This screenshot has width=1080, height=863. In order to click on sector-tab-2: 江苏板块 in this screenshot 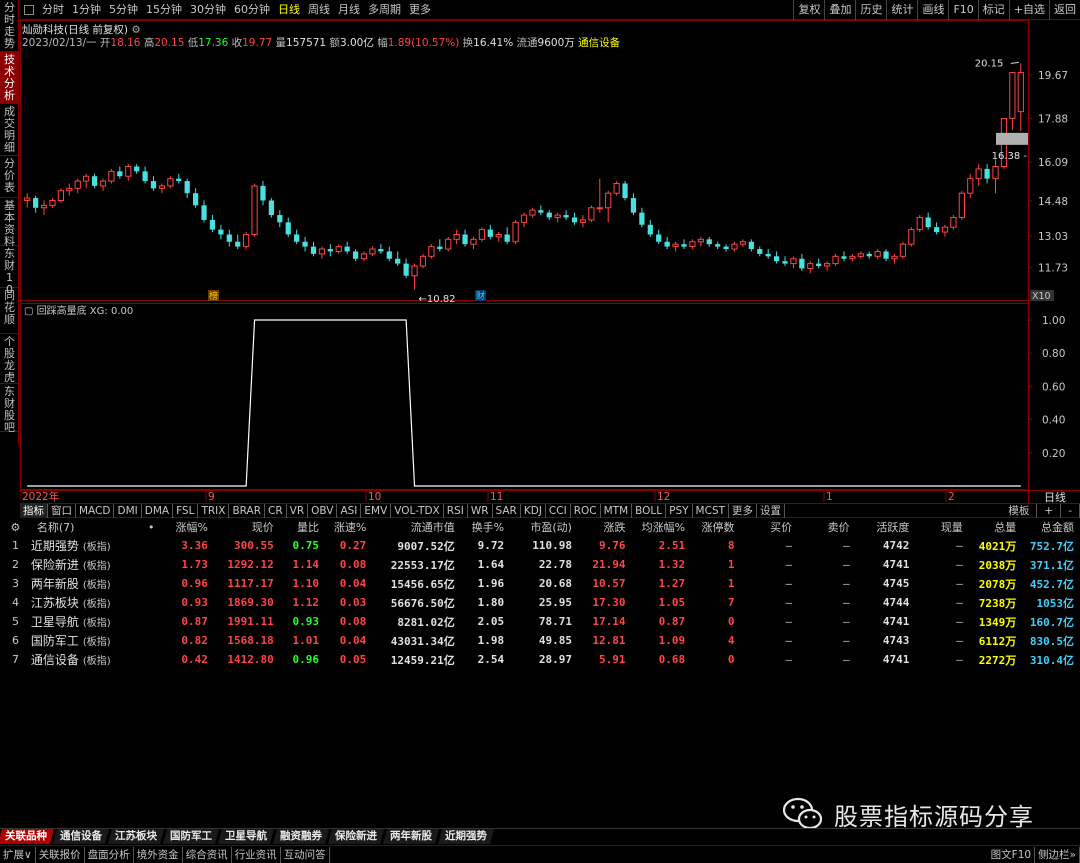, I will do `click(137, 836)`.